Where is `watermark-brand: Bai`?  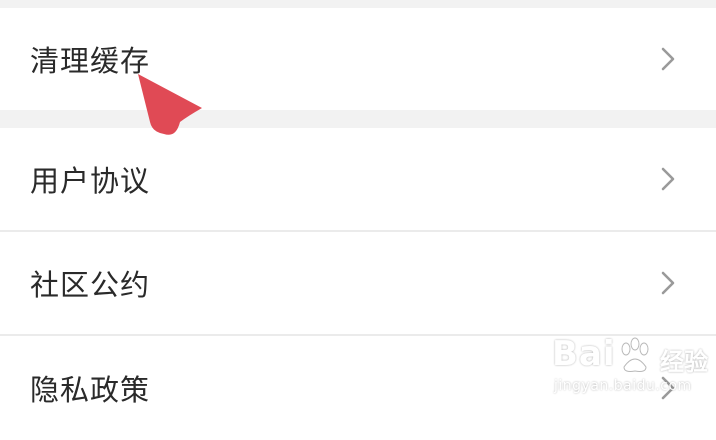
watermark-brand: Bai is located at coordinates (584, 354).